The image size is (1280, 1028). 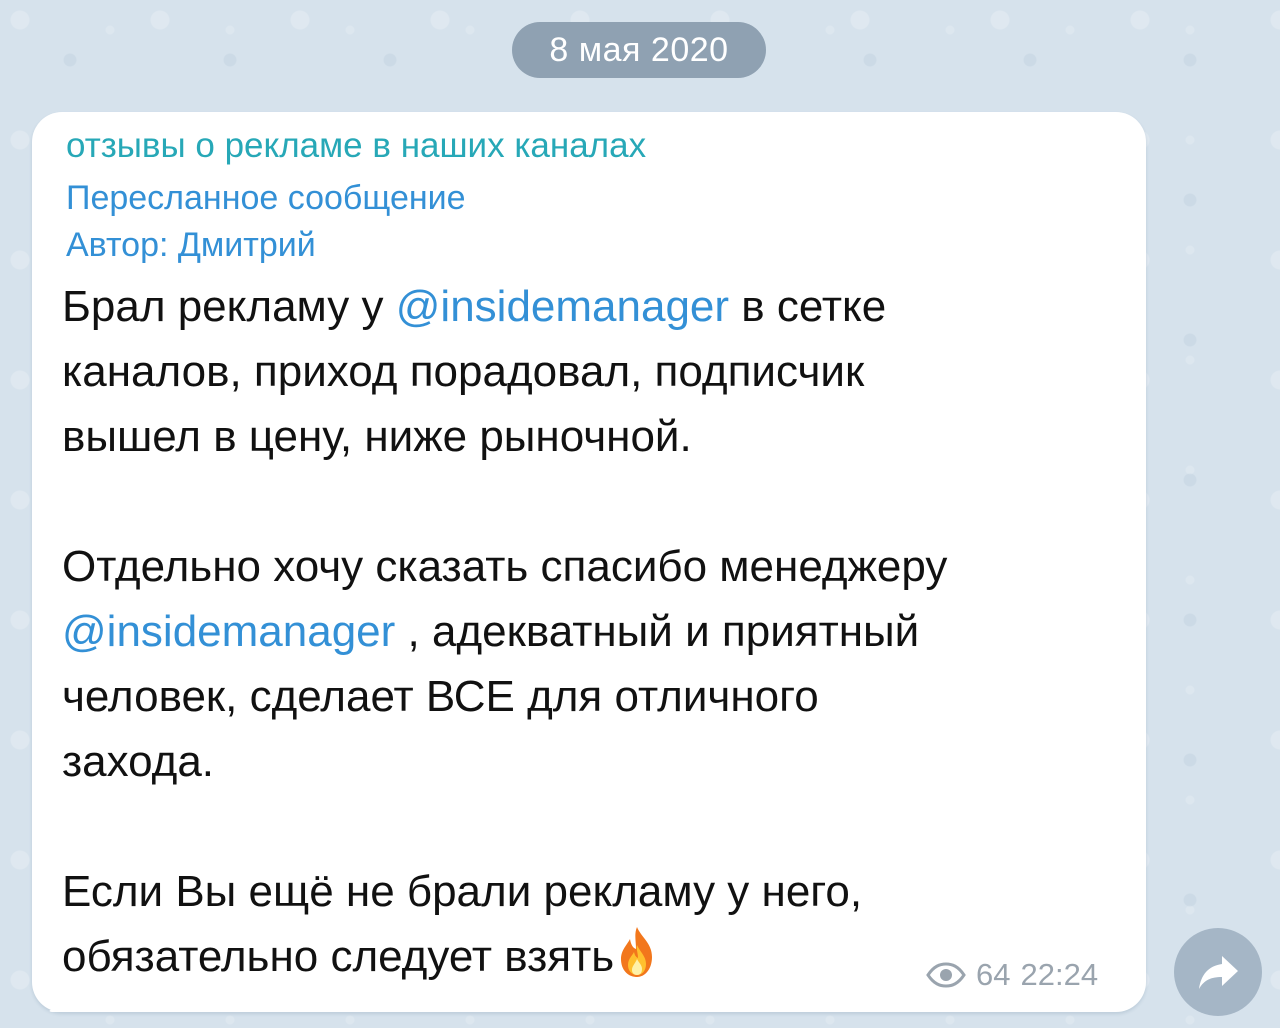 What do you see at coordinates (637, 952) in the screenshot?
I see `fire-emoji` at bounding box center [637, 952].